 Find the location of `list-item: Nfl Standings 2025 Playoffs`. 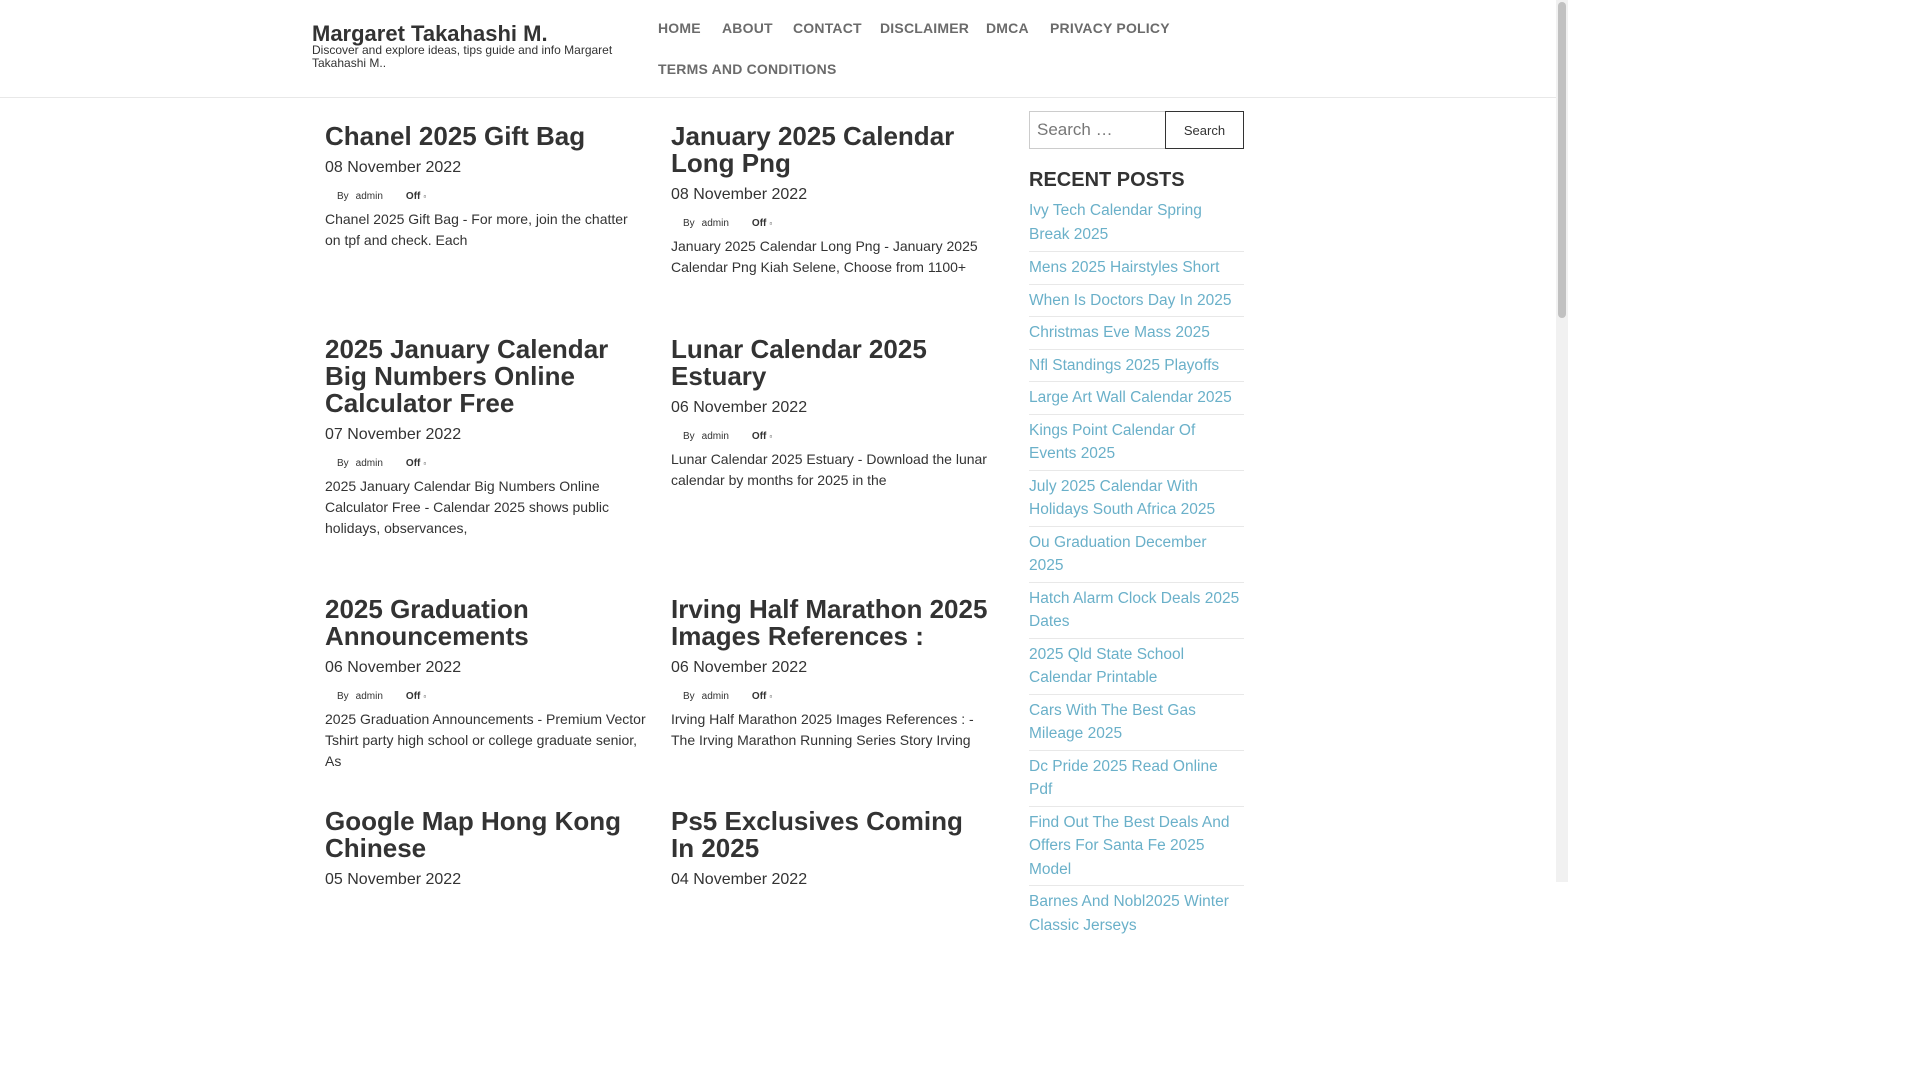

list-item: Nfl Standings 2025 Playoffs is located at coordinates (1136, 366).